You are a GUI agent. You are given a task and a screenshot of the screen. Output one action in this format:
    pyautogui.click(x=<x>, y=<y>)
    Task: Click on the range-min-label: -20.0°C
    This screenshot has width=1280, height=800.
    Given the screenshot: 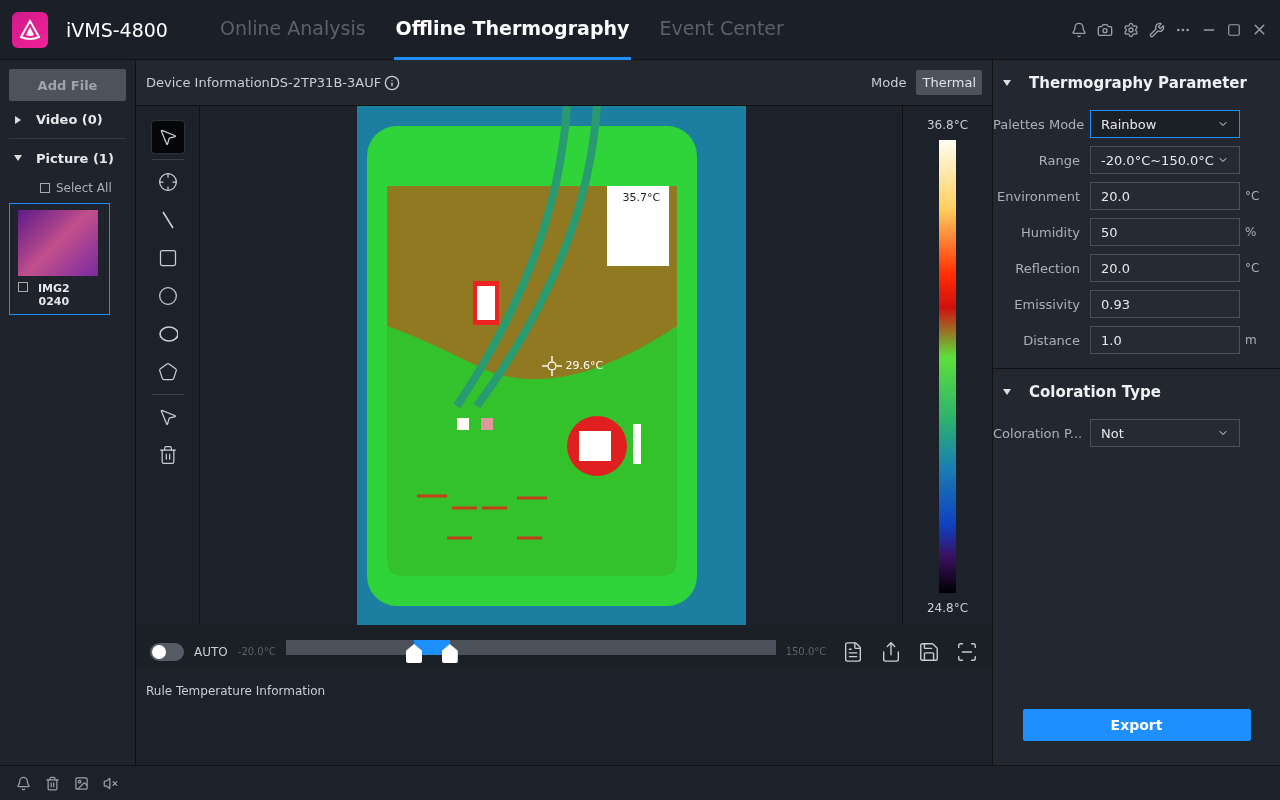 What is the action you would take?
    pyautogui.click(x=256, y=651)
    